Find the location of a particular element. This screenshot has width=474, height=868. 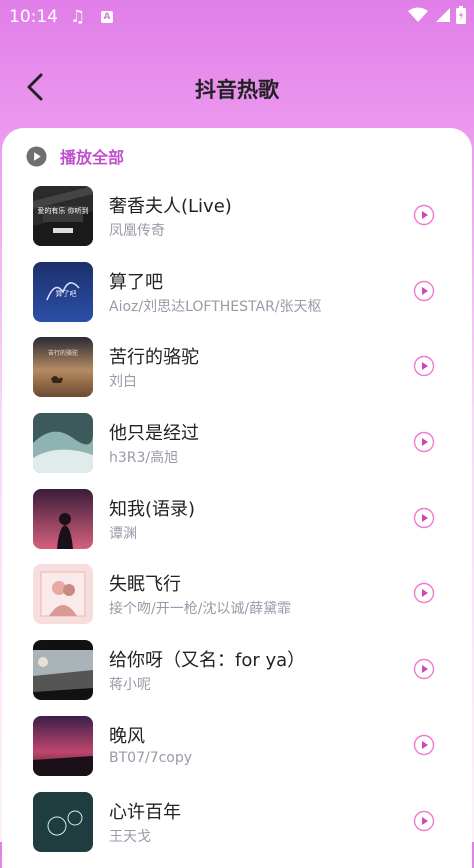

cover-text: 苦行的骆驼 is located at coordinates (63, 353).